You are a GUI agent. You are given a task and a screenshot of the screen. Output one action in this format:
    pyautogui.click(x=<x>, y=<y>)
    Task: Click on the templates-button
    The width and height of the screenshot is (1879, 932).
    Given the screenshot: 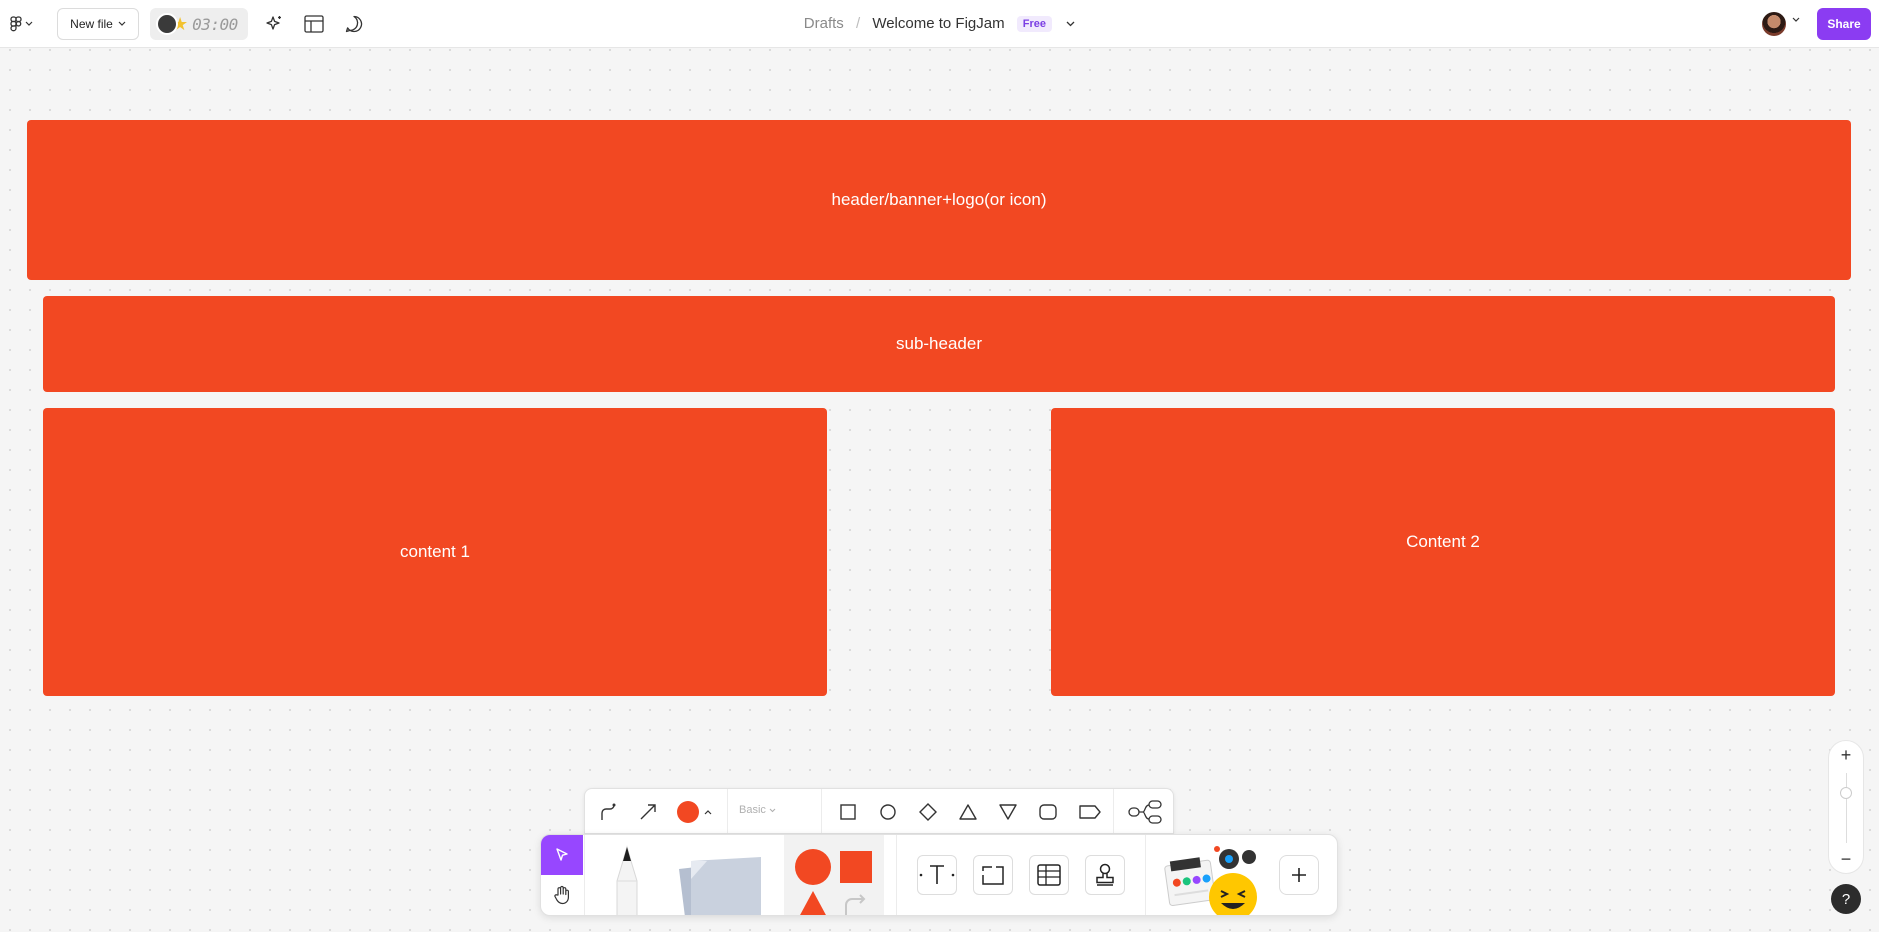 What is the action you would take?
    pyautogui.click(x=314, y=24)
    